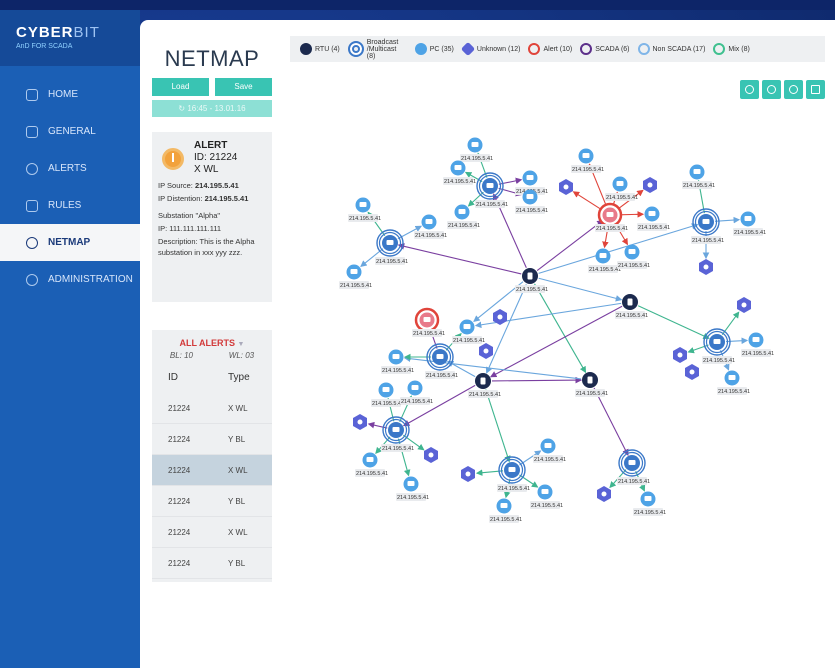 The image size is (835, 668). I want to click on brand-name-b: BIT, so click(86, 32).